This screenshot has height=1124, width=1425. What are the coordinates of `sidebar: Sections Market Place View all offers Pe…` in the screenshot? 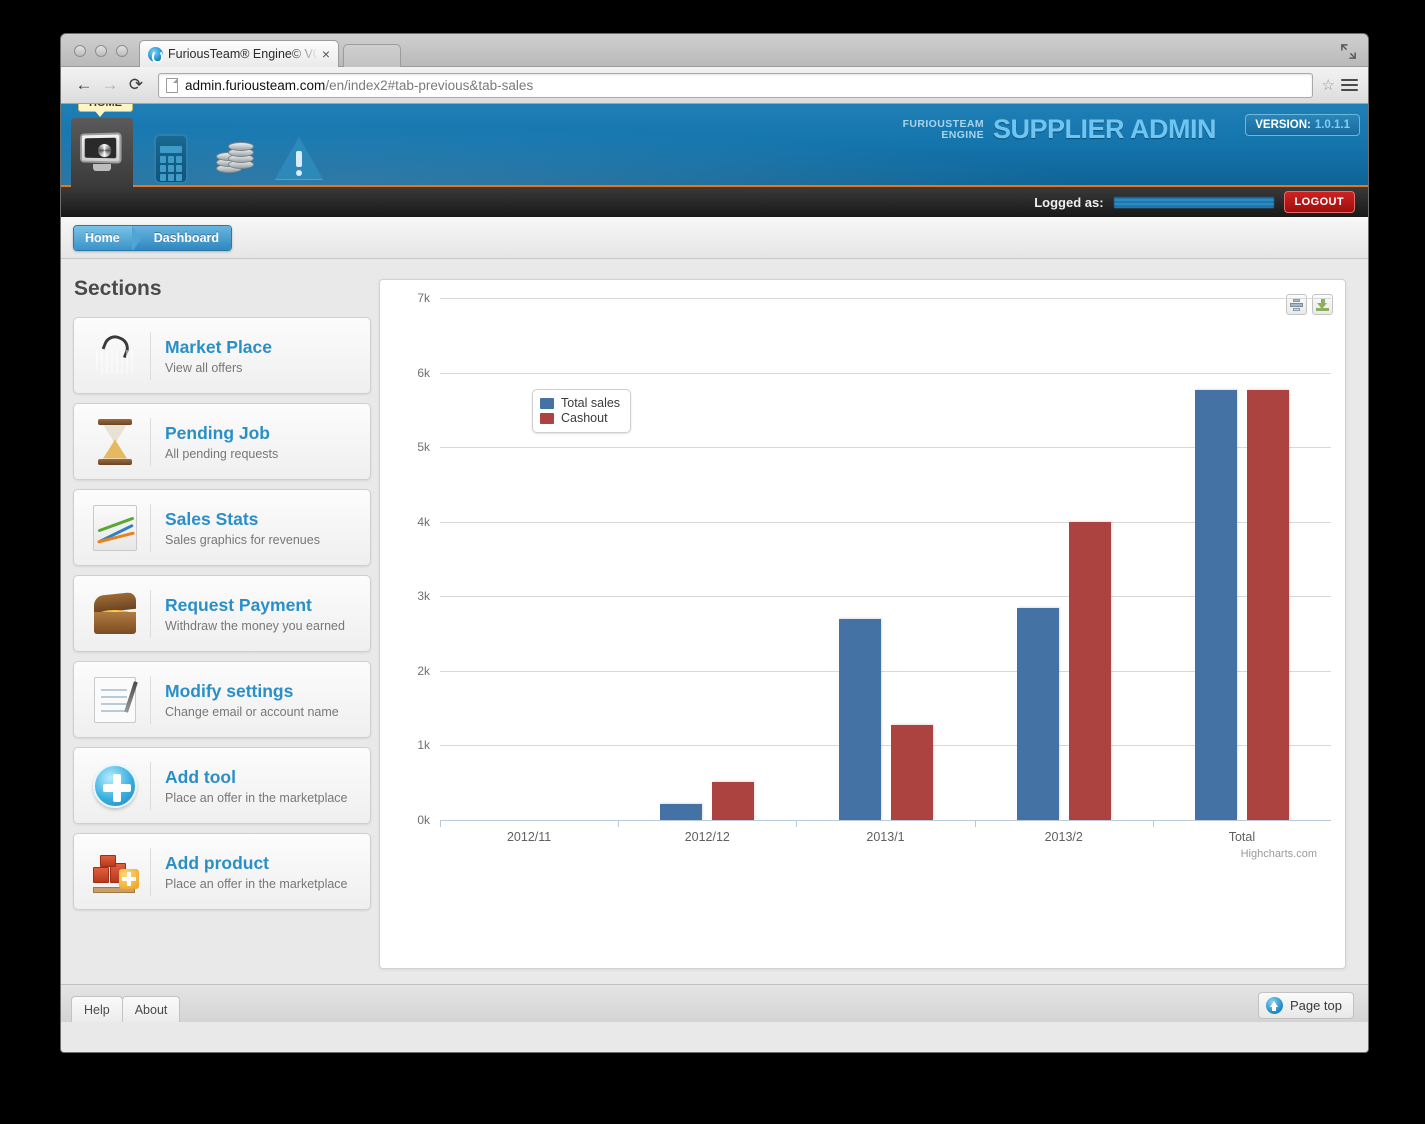 It's located at (216, 621).